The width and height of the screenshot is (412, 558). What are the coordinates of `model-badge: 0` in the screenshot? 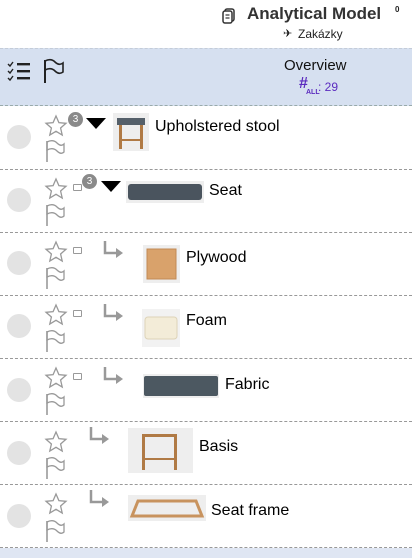 It's located at (397, 9).